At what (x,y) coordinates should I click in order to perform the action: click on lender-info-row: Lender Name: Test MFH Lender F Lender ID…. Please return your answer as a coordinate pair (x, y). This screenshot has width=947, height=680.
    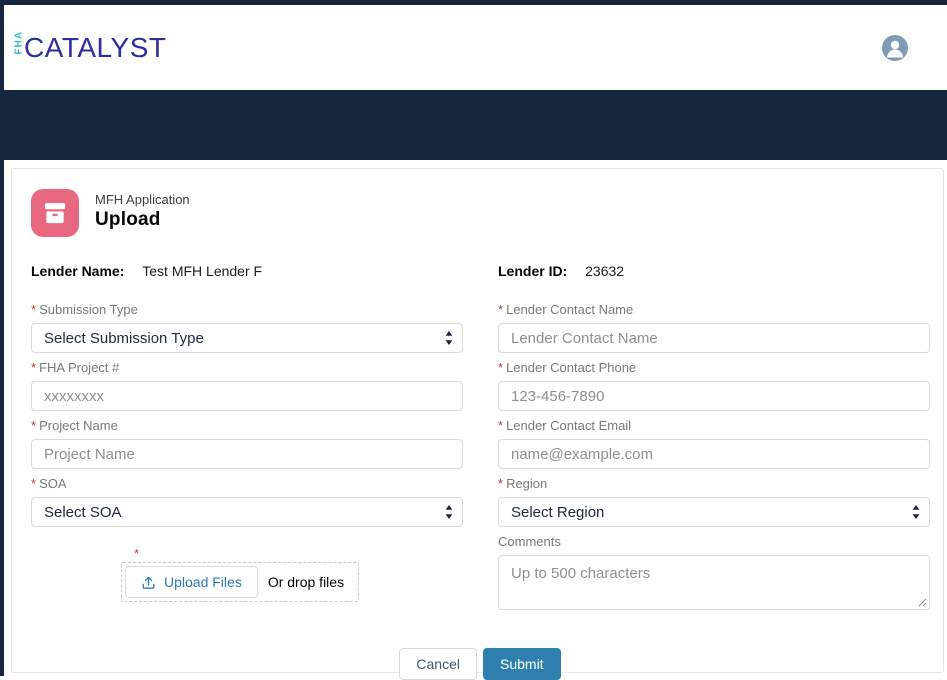
    Looking at the image, I should click on (480, 271).